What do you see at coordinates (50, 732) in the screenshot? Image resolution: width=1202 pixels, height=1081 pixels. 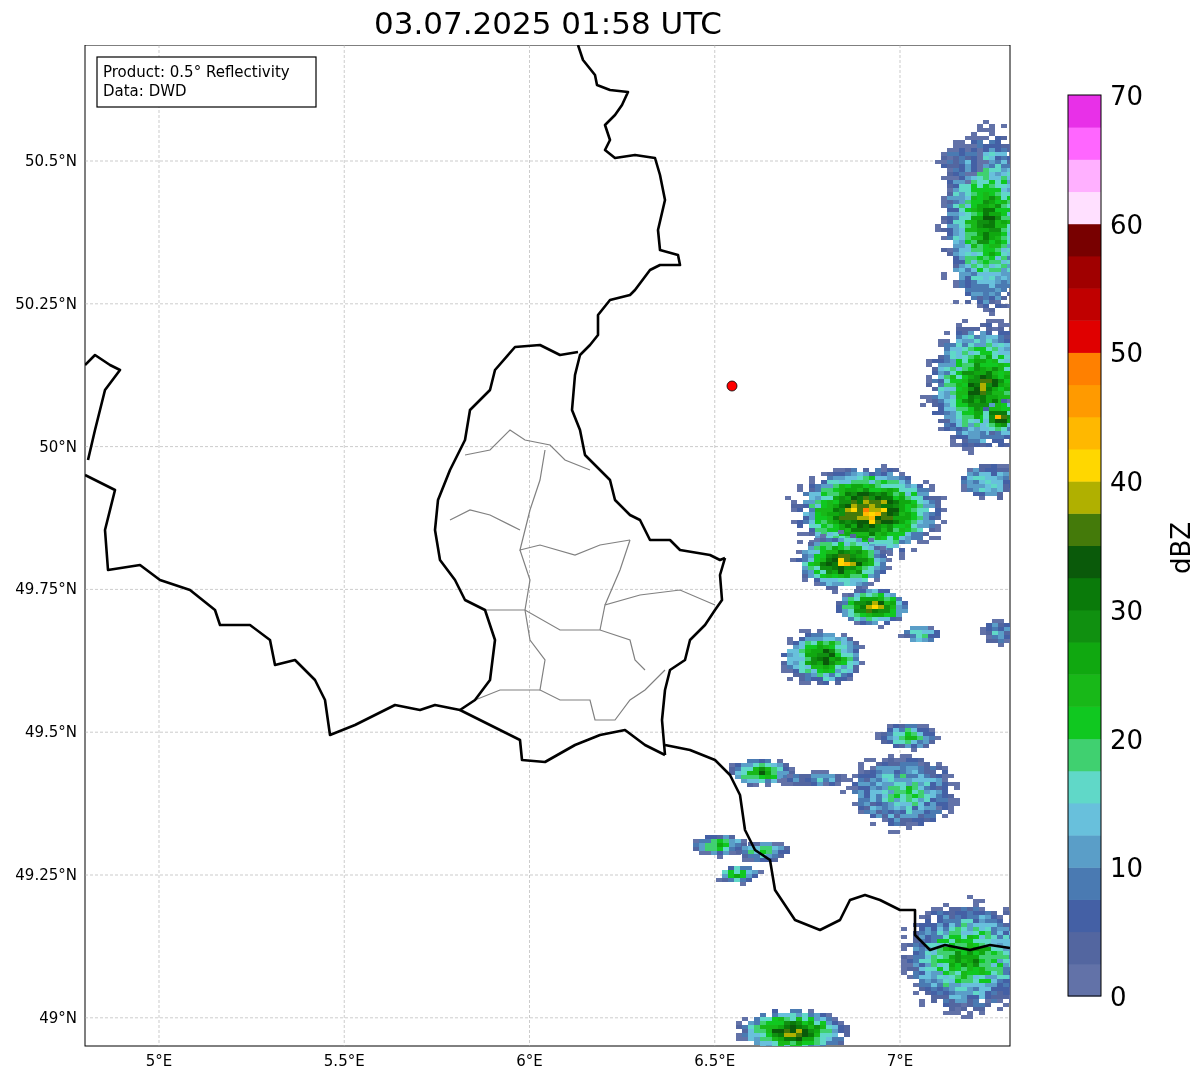 I see `latitude-label: 49.5°N` at bounding box center [50, 732].